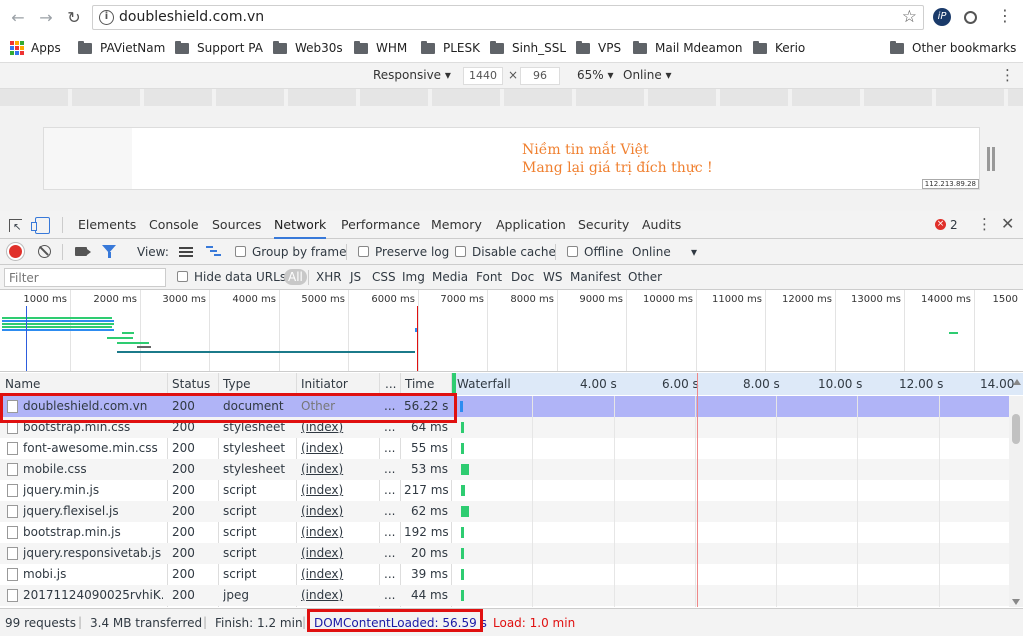 The height and width of the screenshot is (636, 1023). What do you see at coordinates (595, 252) in the screenshot?
I see `offline-checkbox: Offline` at bounding box center [595, 252].